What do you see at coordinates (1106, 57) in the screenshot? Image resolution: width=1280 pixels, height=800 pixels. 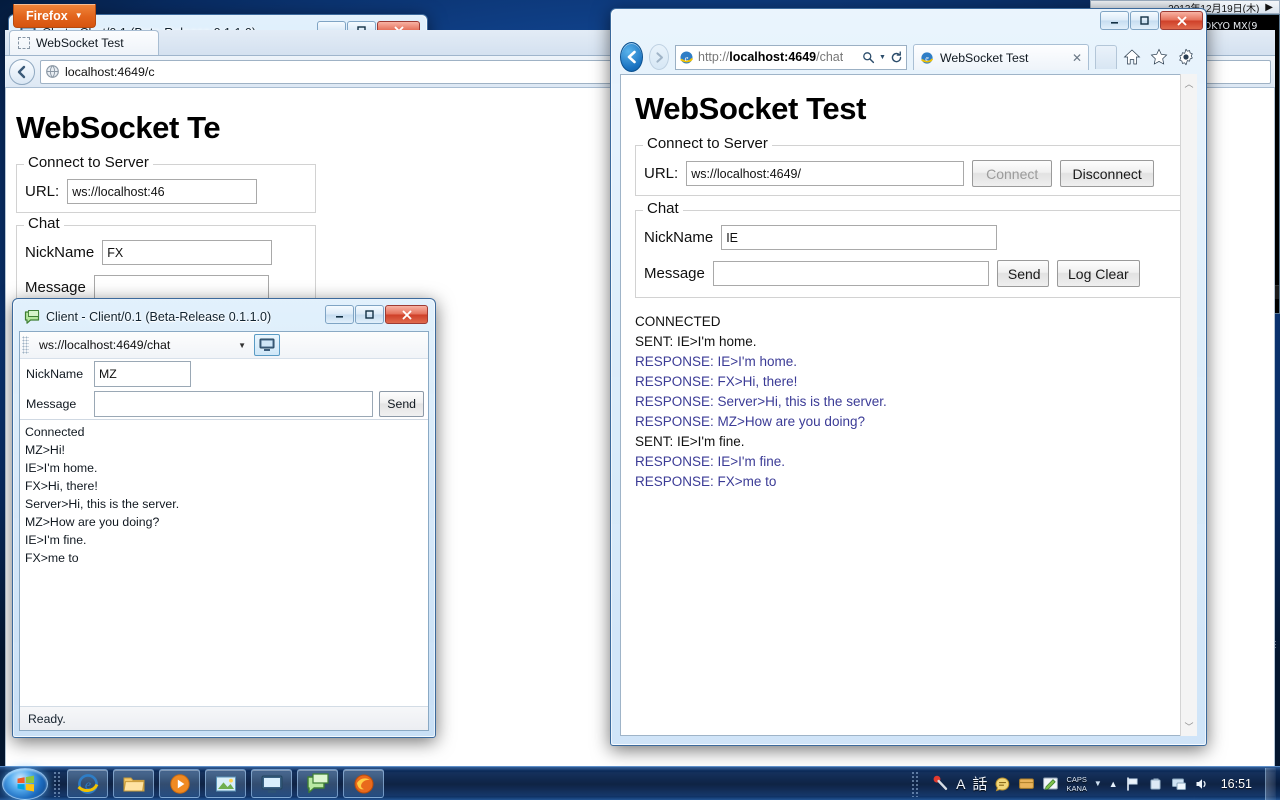 I see `new-tab-button` at bounding box center [1106, 57].